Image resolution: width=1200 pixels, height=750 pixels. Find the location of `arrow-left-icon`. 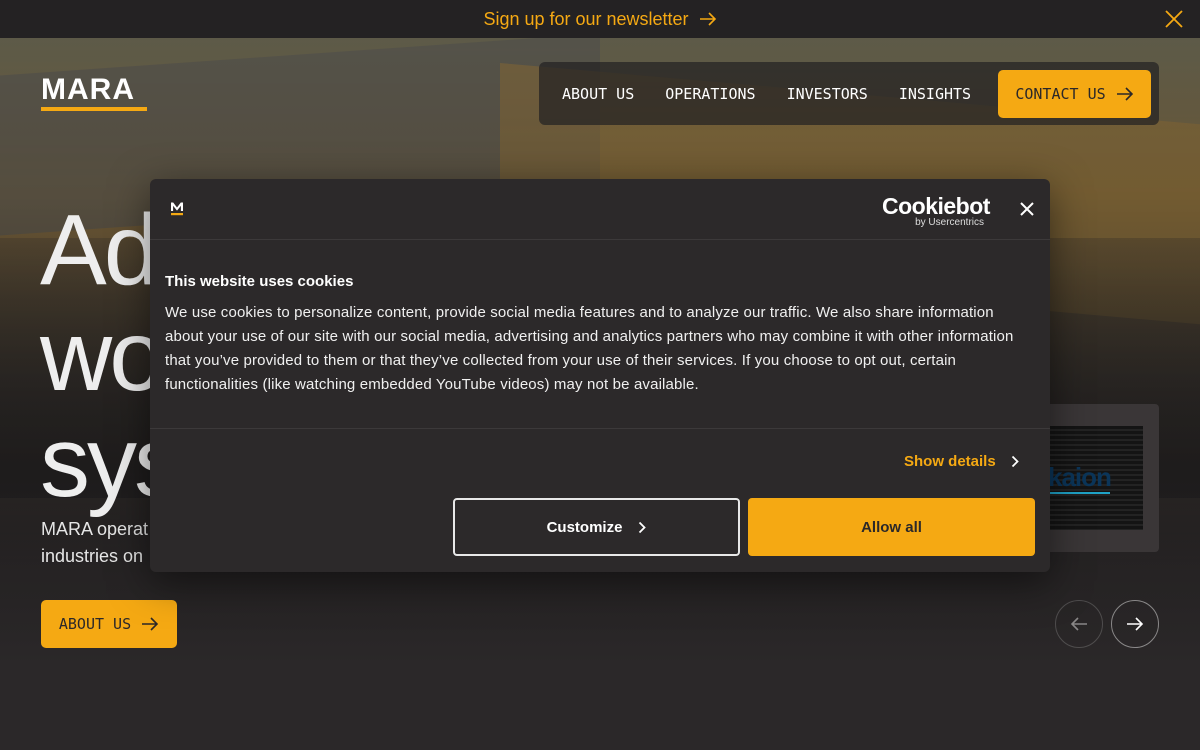

arrow-left-icon is located at coordinates (1078, 624).